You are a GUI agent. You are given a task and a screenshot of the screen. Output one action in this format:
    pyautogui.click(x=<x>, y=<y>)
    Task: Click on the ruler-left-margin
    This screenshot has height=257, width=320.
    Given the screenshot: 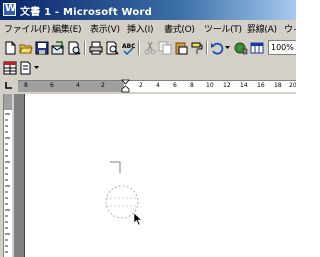 What is the action you would take?
    pyautogui.click(x=71, y=86)
    